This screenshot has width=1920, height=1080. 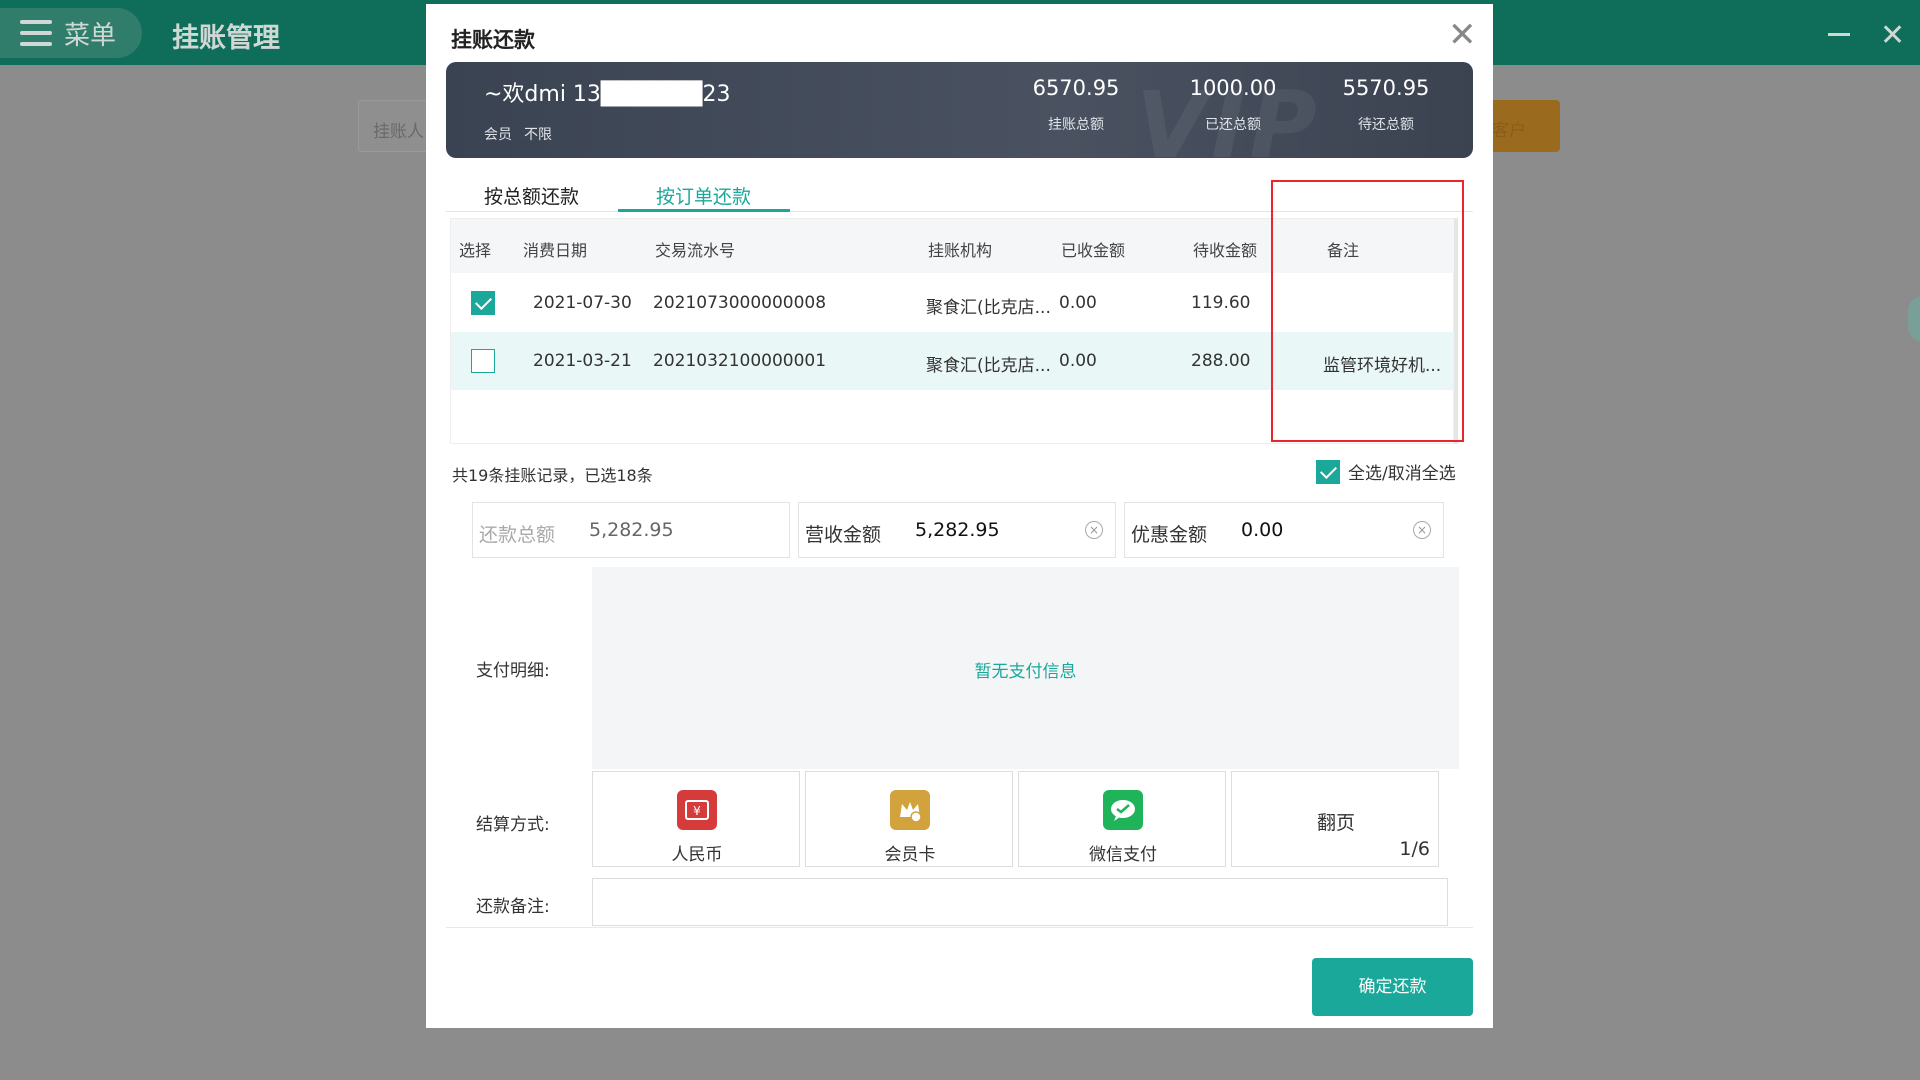 What do you see at coordinates (1328, 471) in the screenshot?
I see `select-all-checkbox` at bounding box center [1328, 471].